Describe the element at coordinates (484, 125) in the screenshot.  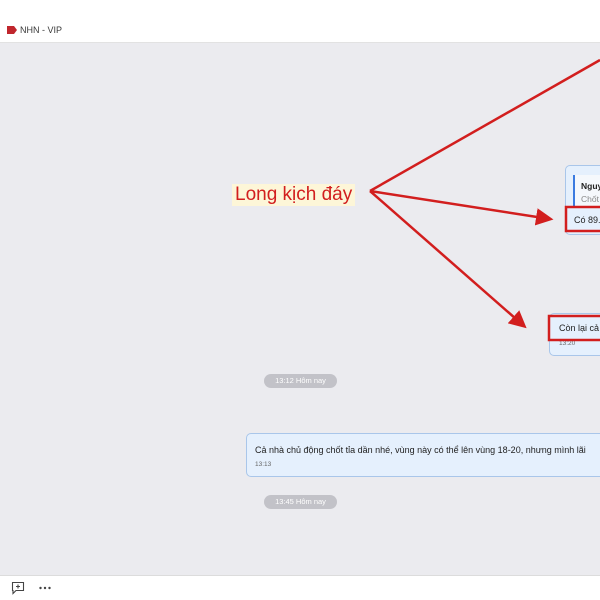
I see `arrow-line` at that location.